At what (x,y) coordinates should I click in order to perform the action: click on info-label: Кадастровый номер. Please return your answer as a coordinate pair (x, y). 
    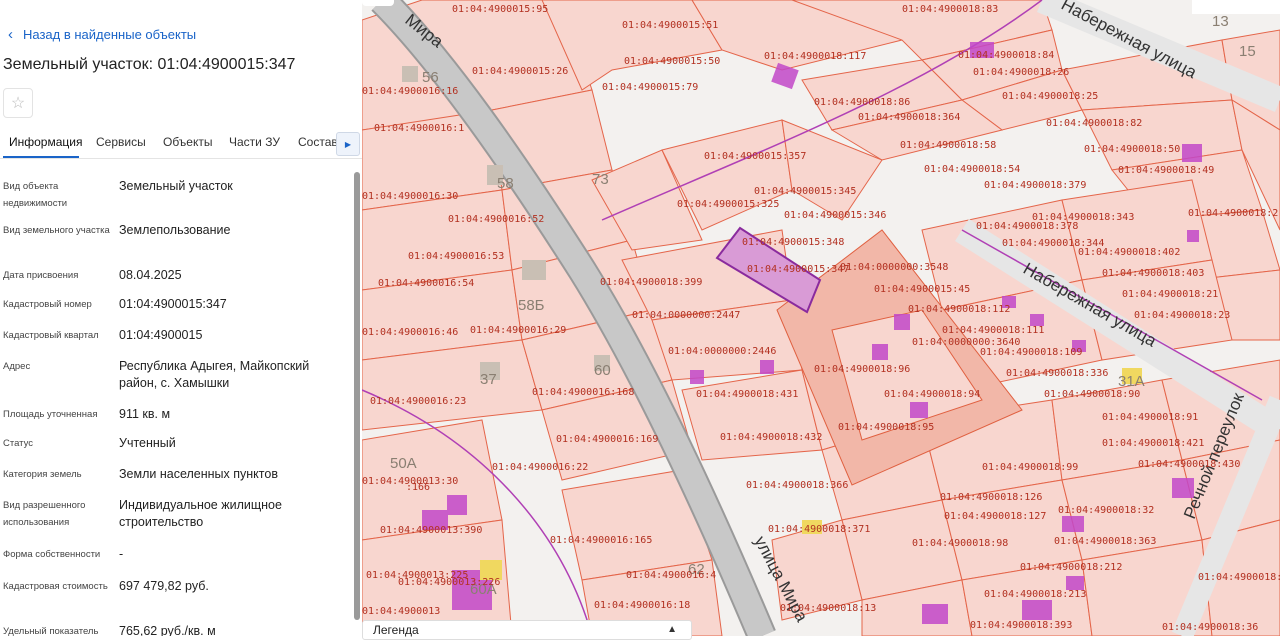
    Looking at the image, I should click on (47, 304).